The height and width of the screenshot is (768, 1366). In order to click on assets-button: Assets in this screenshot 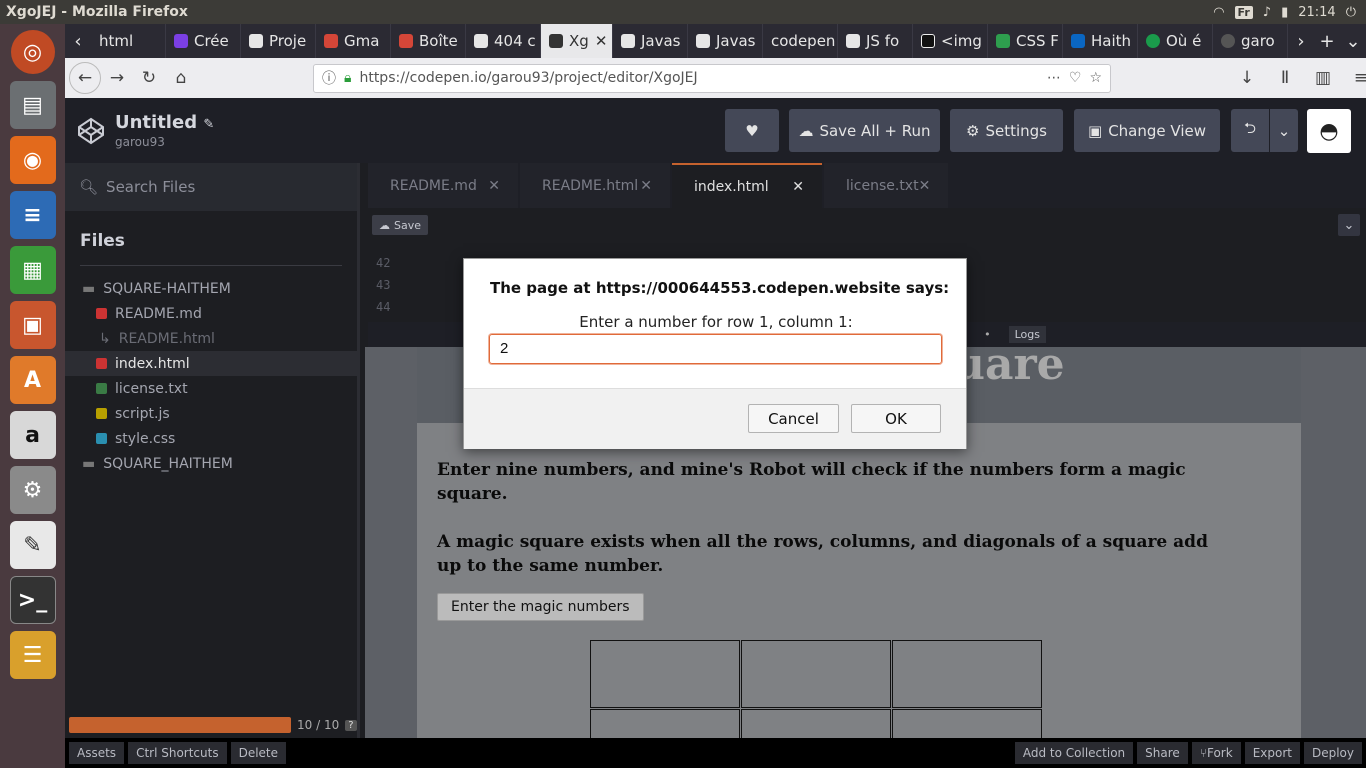, I will do `click(97, 753)`.